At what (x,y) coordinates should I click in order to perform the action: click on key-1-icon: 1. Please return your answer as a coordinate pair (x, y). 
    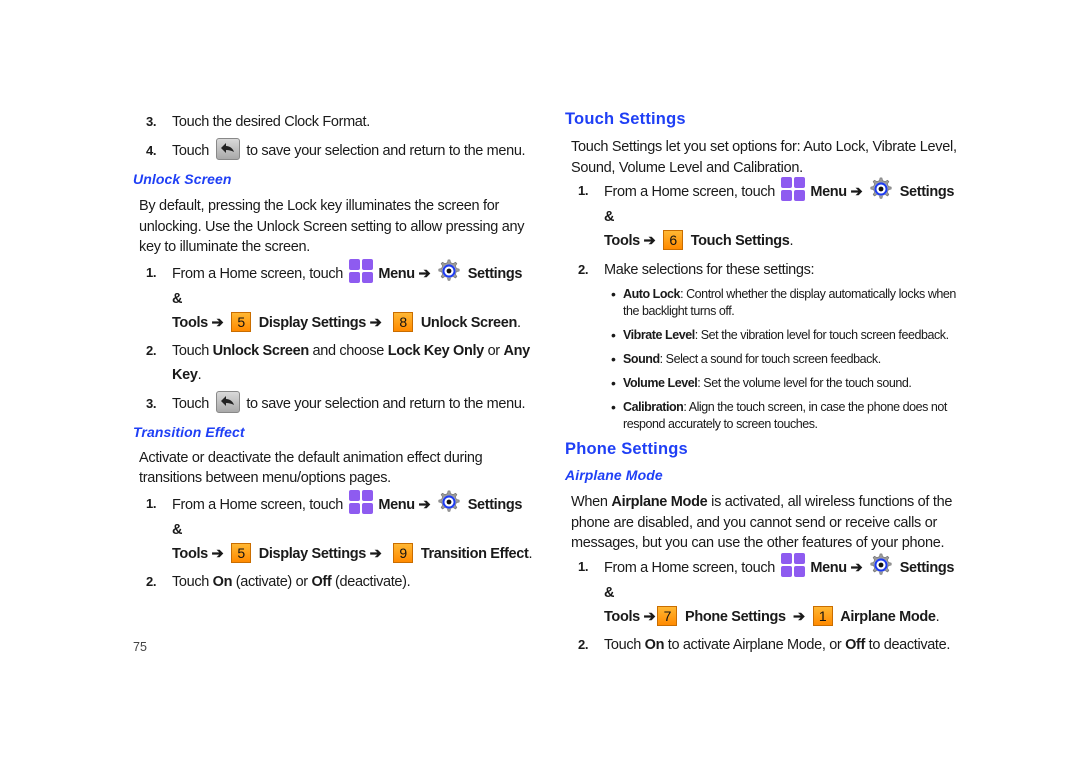
    Looking at the image, I should click on (822, 615).